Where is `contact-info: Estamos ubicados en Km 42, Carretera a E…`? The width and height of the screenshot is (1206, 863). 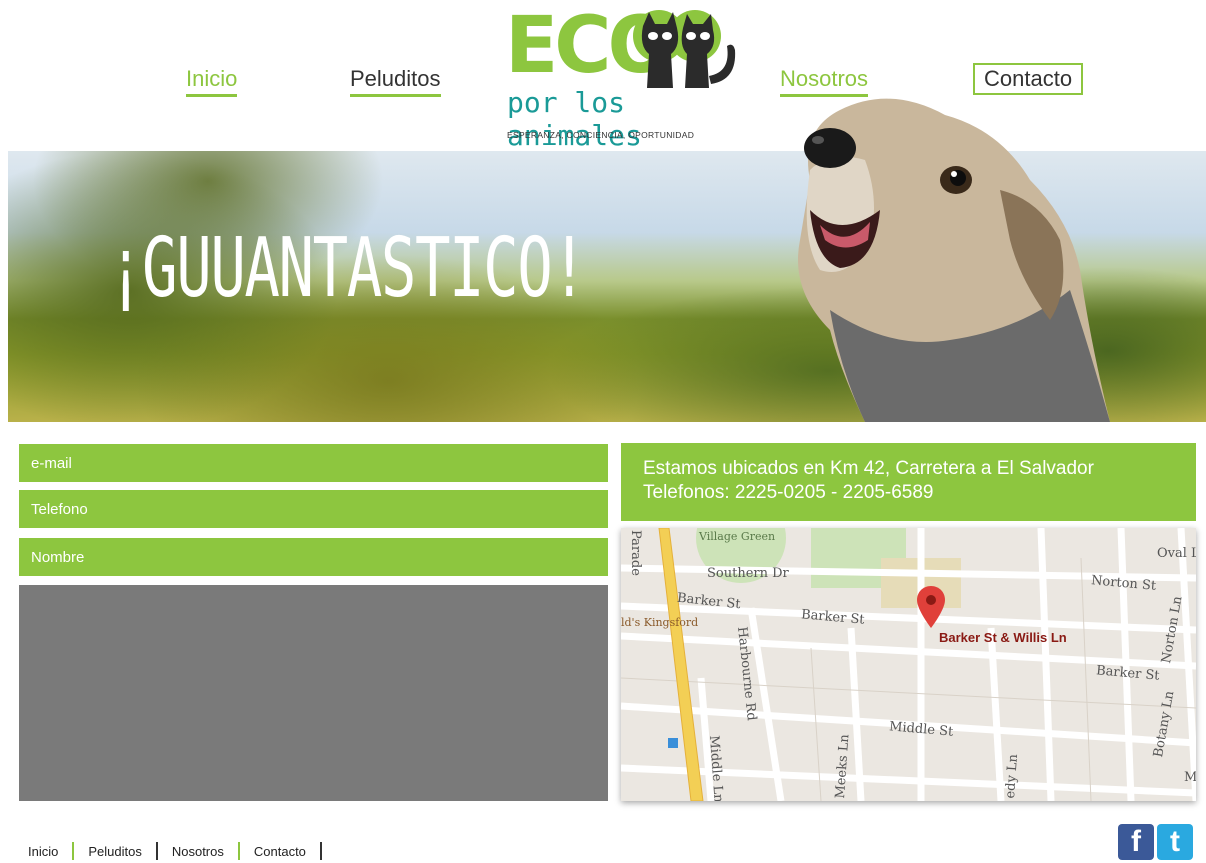 contact-info: Estamos ubicados en Km 42, Carretera a E… is located at coordinates (908, 482).